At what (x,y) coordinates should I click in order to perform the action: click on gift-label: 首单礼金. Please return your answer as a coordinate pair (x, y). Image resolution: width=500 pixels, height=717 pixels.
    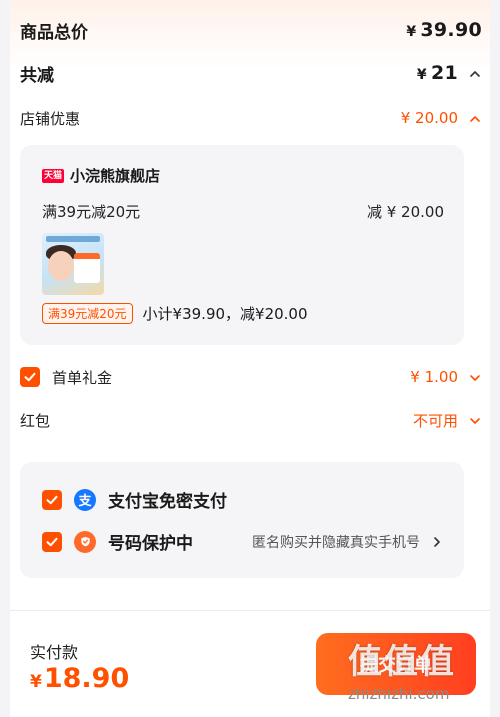
    Looking at the image, I should click on (82, 377).